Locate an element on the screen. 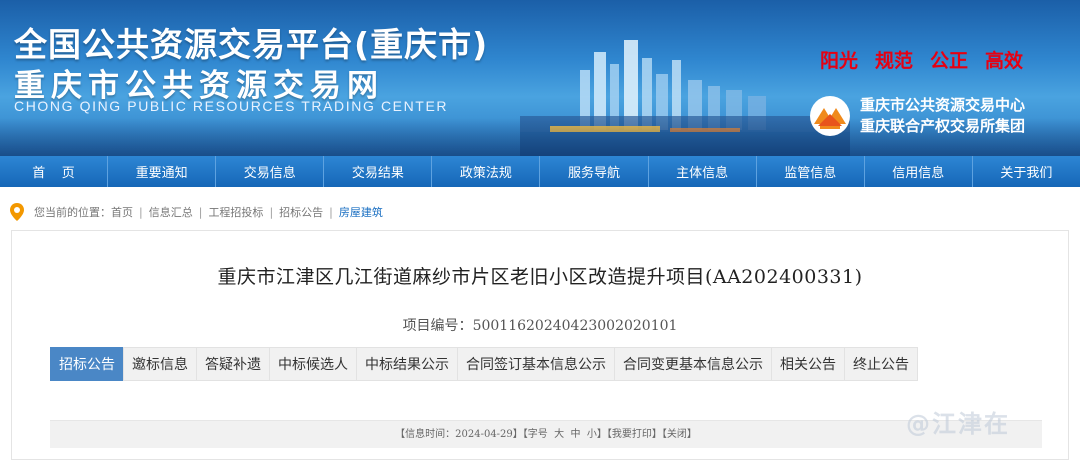 This screenshot has height=460, width=1080. tab-contract-signing: 合同签订基本信息公示 is located at coordinates (536, 364).